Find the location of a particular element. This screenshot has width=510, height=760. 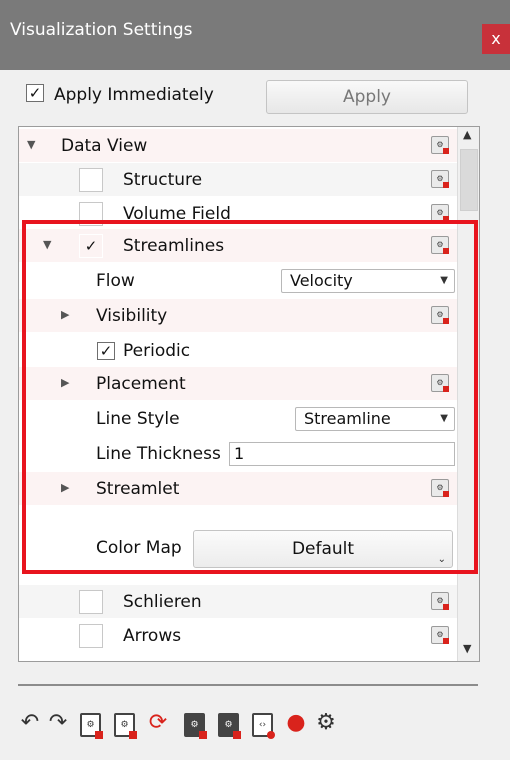

reset-placement-icon: ⚙ is located at coordinates (440, 383).